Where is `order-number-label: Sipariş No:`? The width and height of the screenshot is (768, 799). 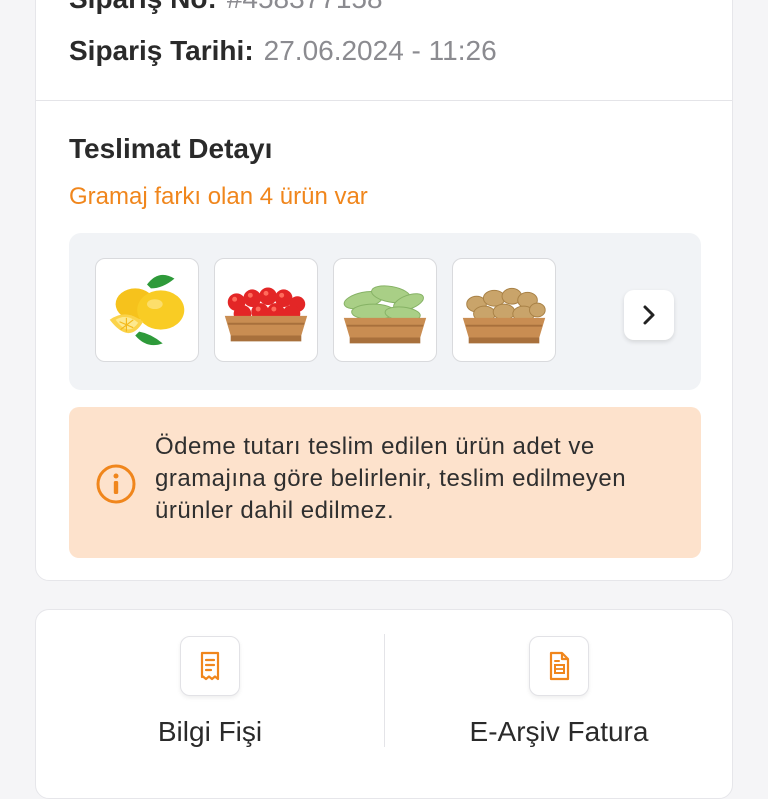 order-number-label: Sipariş No: is located at coordinates (143, 7).